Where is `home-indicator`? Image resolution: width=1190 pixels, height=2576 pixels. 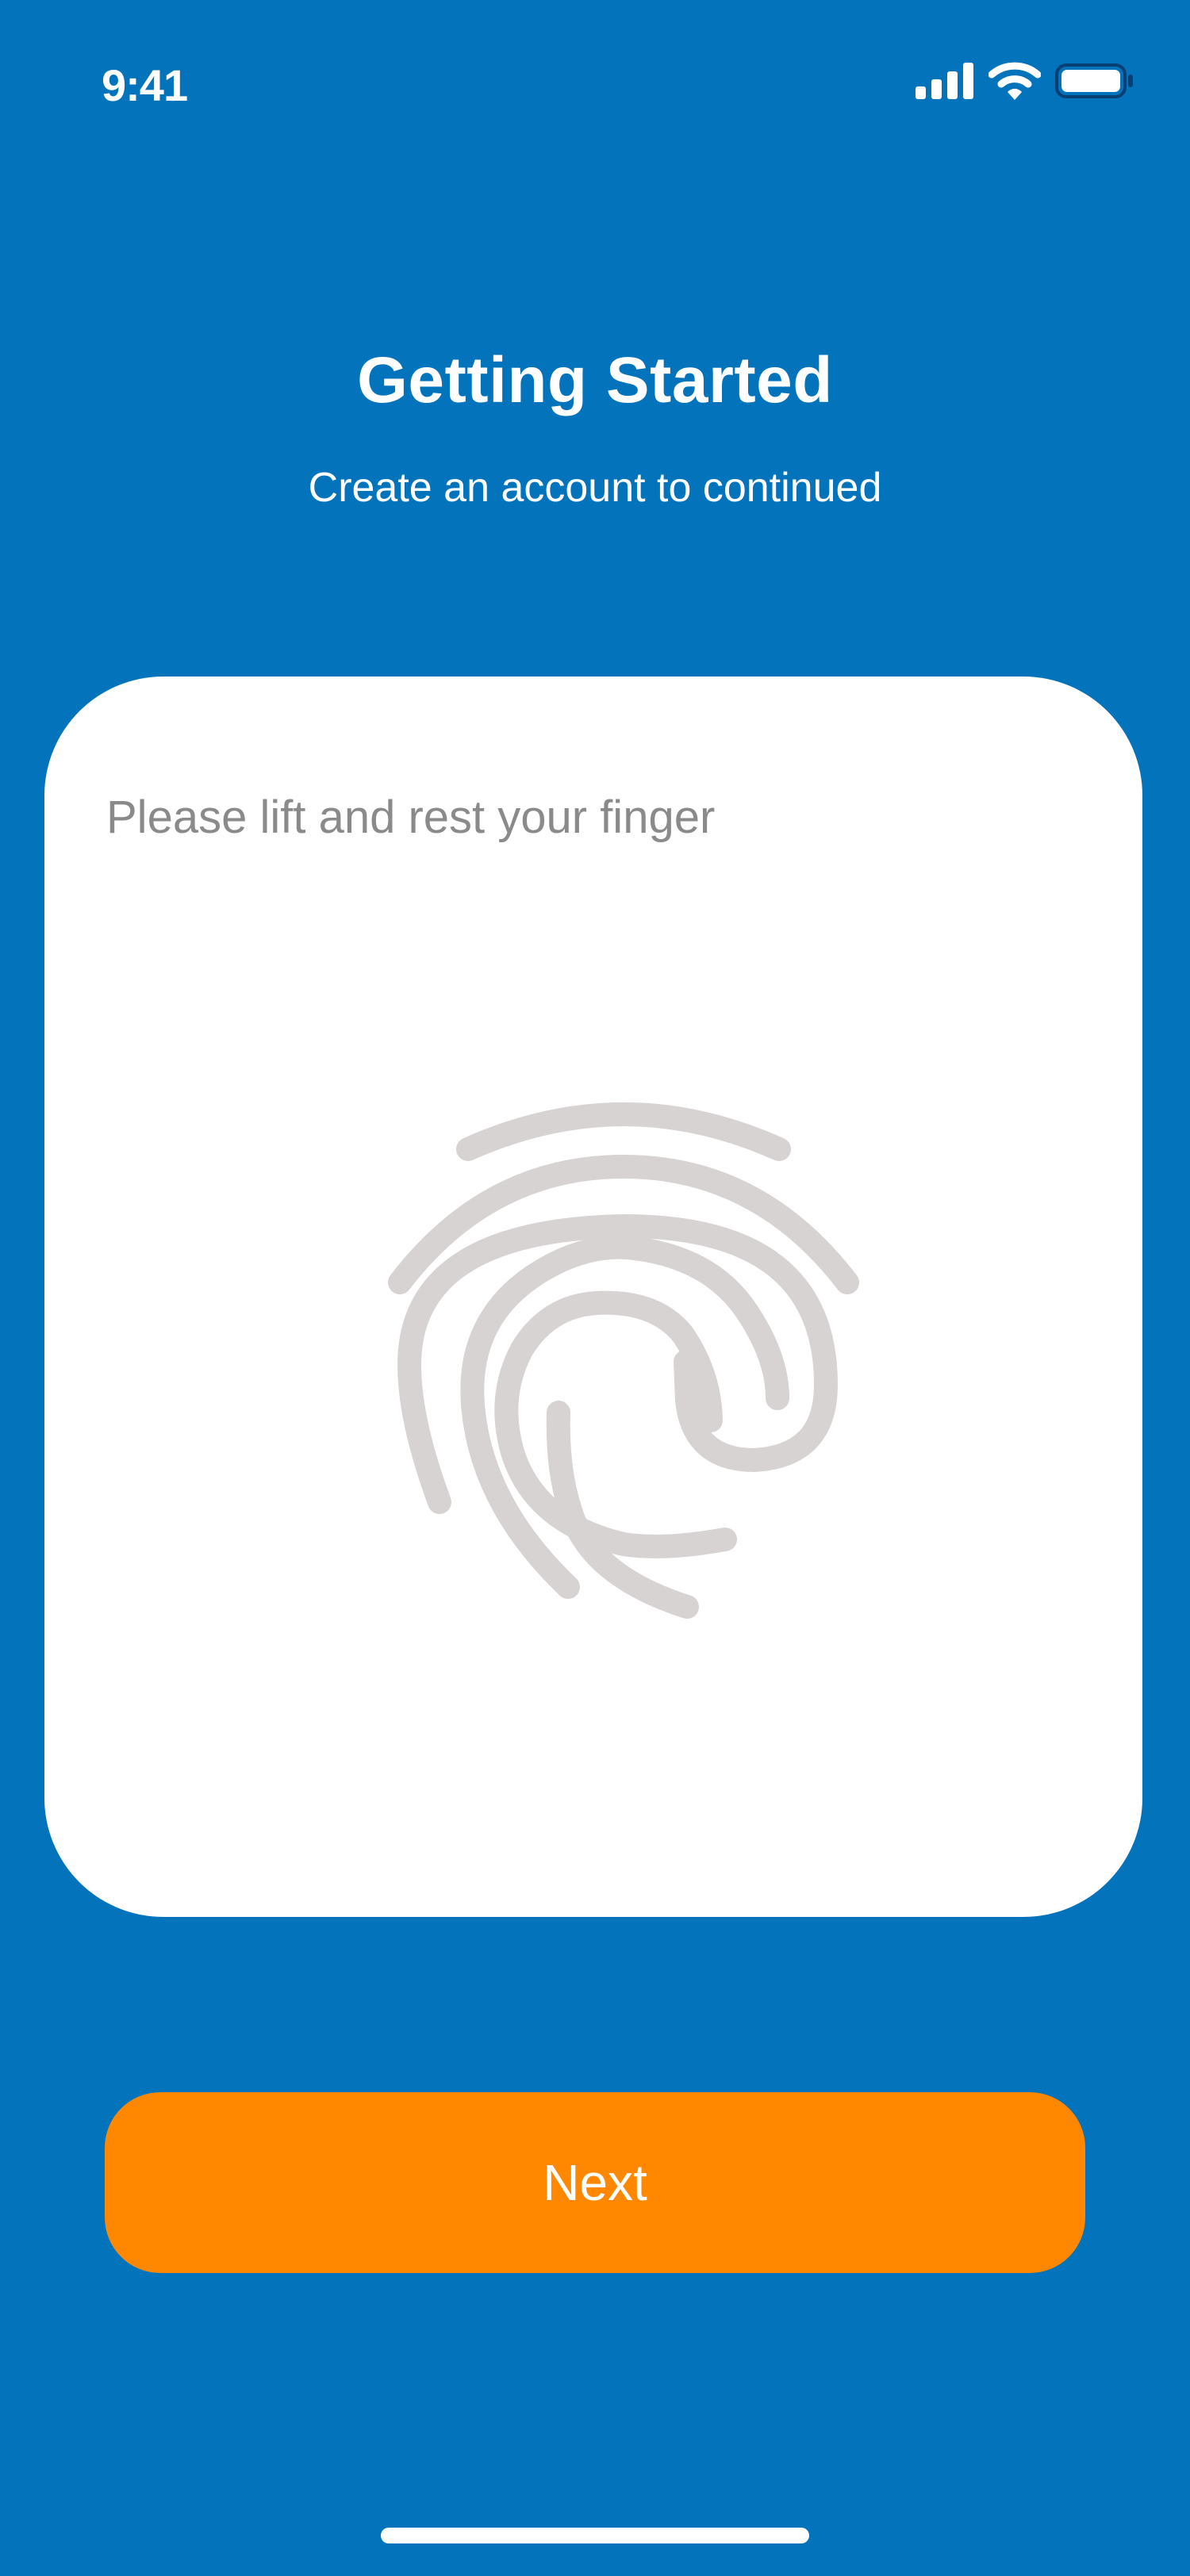 home-indicator is located at coordinates (595, 2536).